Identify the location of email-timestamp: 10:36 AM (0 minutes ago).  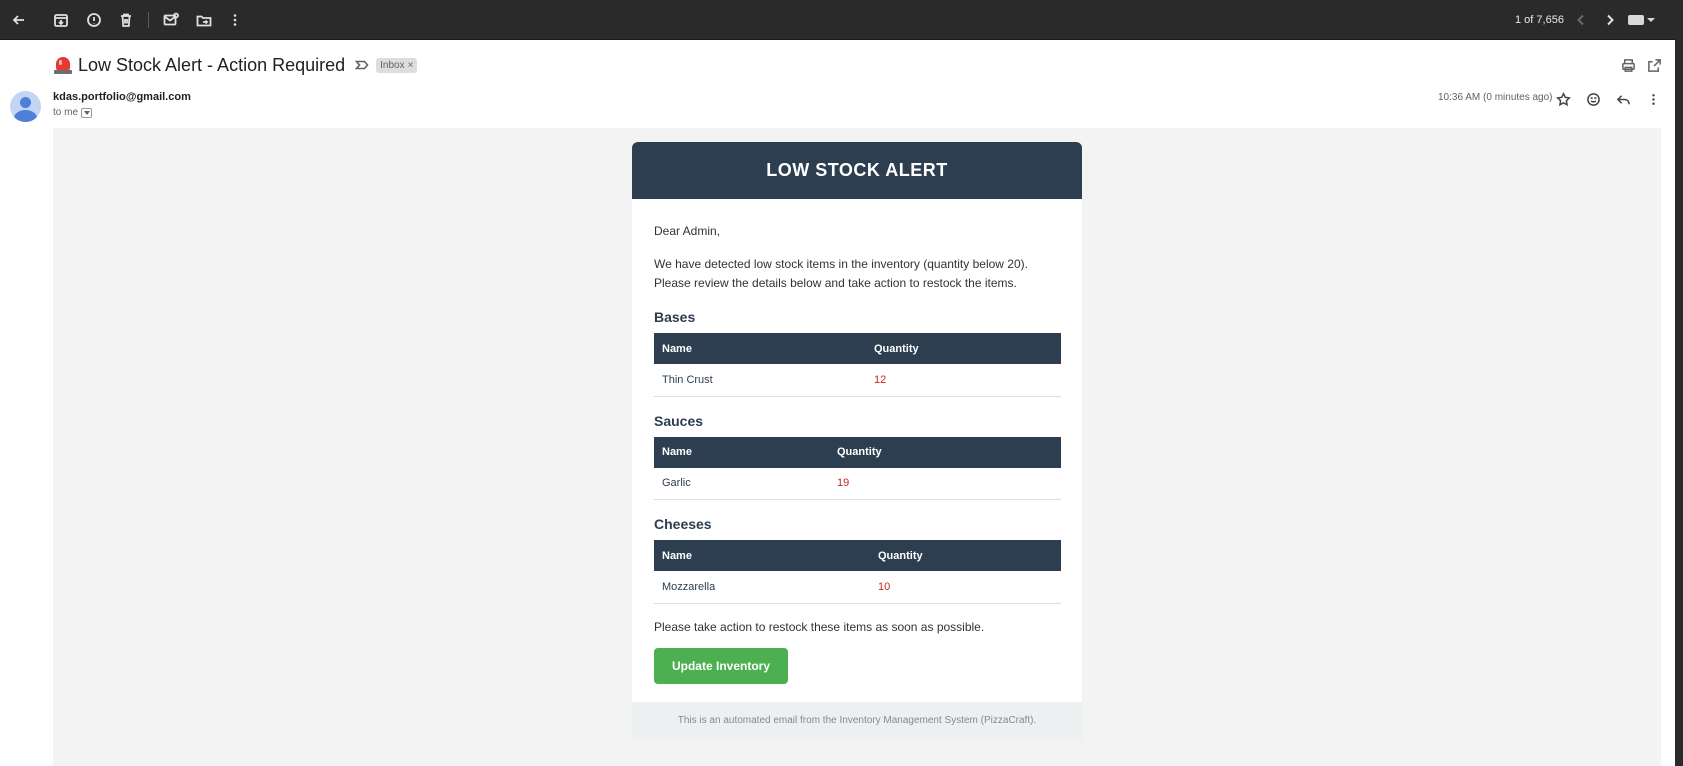
(1495, 97).